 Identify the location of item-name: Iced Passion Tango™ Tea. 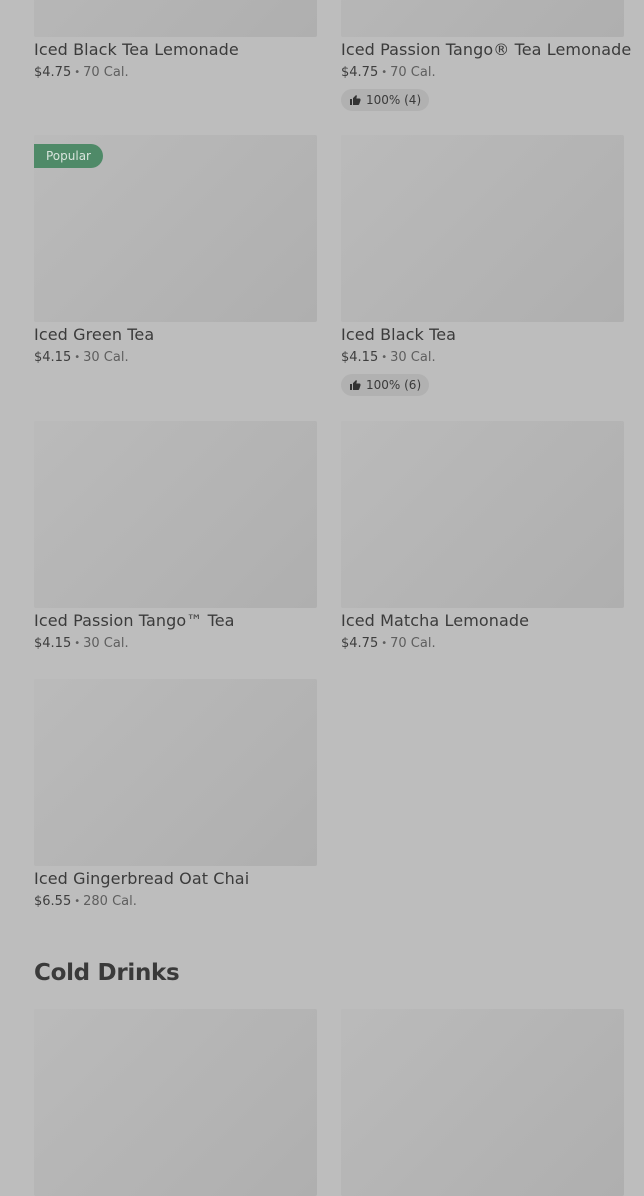
(134, 620).